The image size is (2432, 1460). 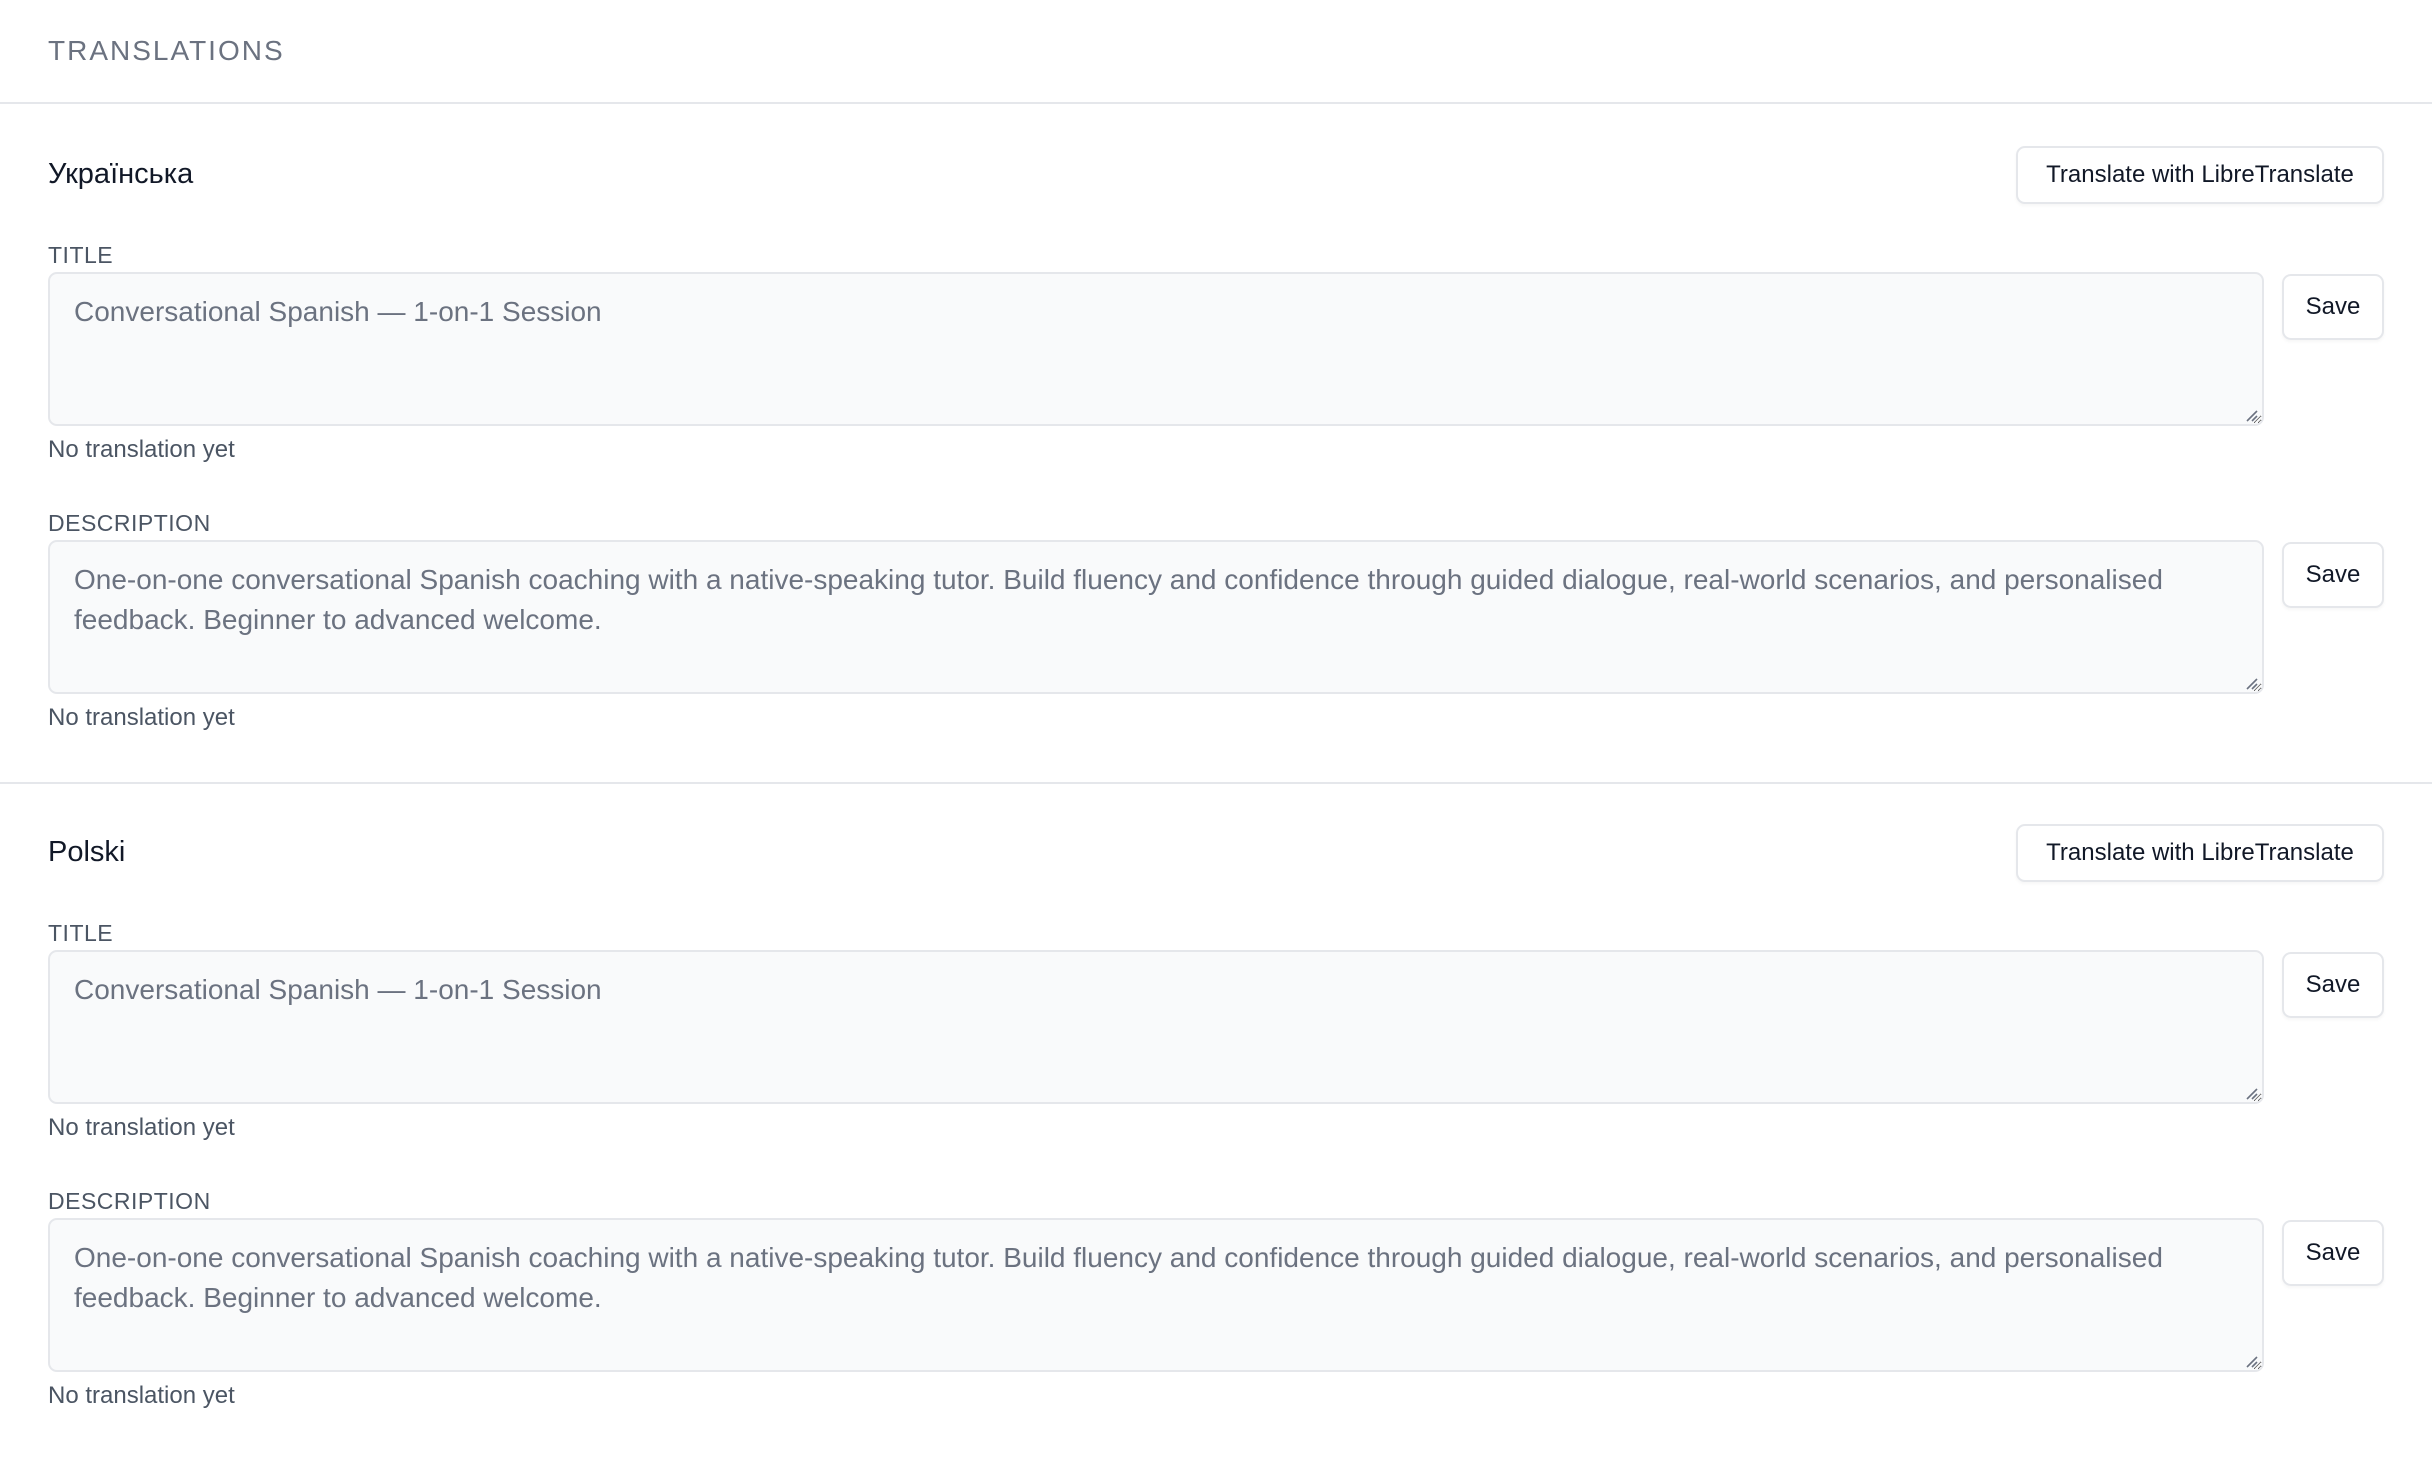 What do you see at coordinates (1216, 852) in the screenshot?
I see `language-header: Polski Translate with LibreTranslate` at bounding box center [1216, 852].